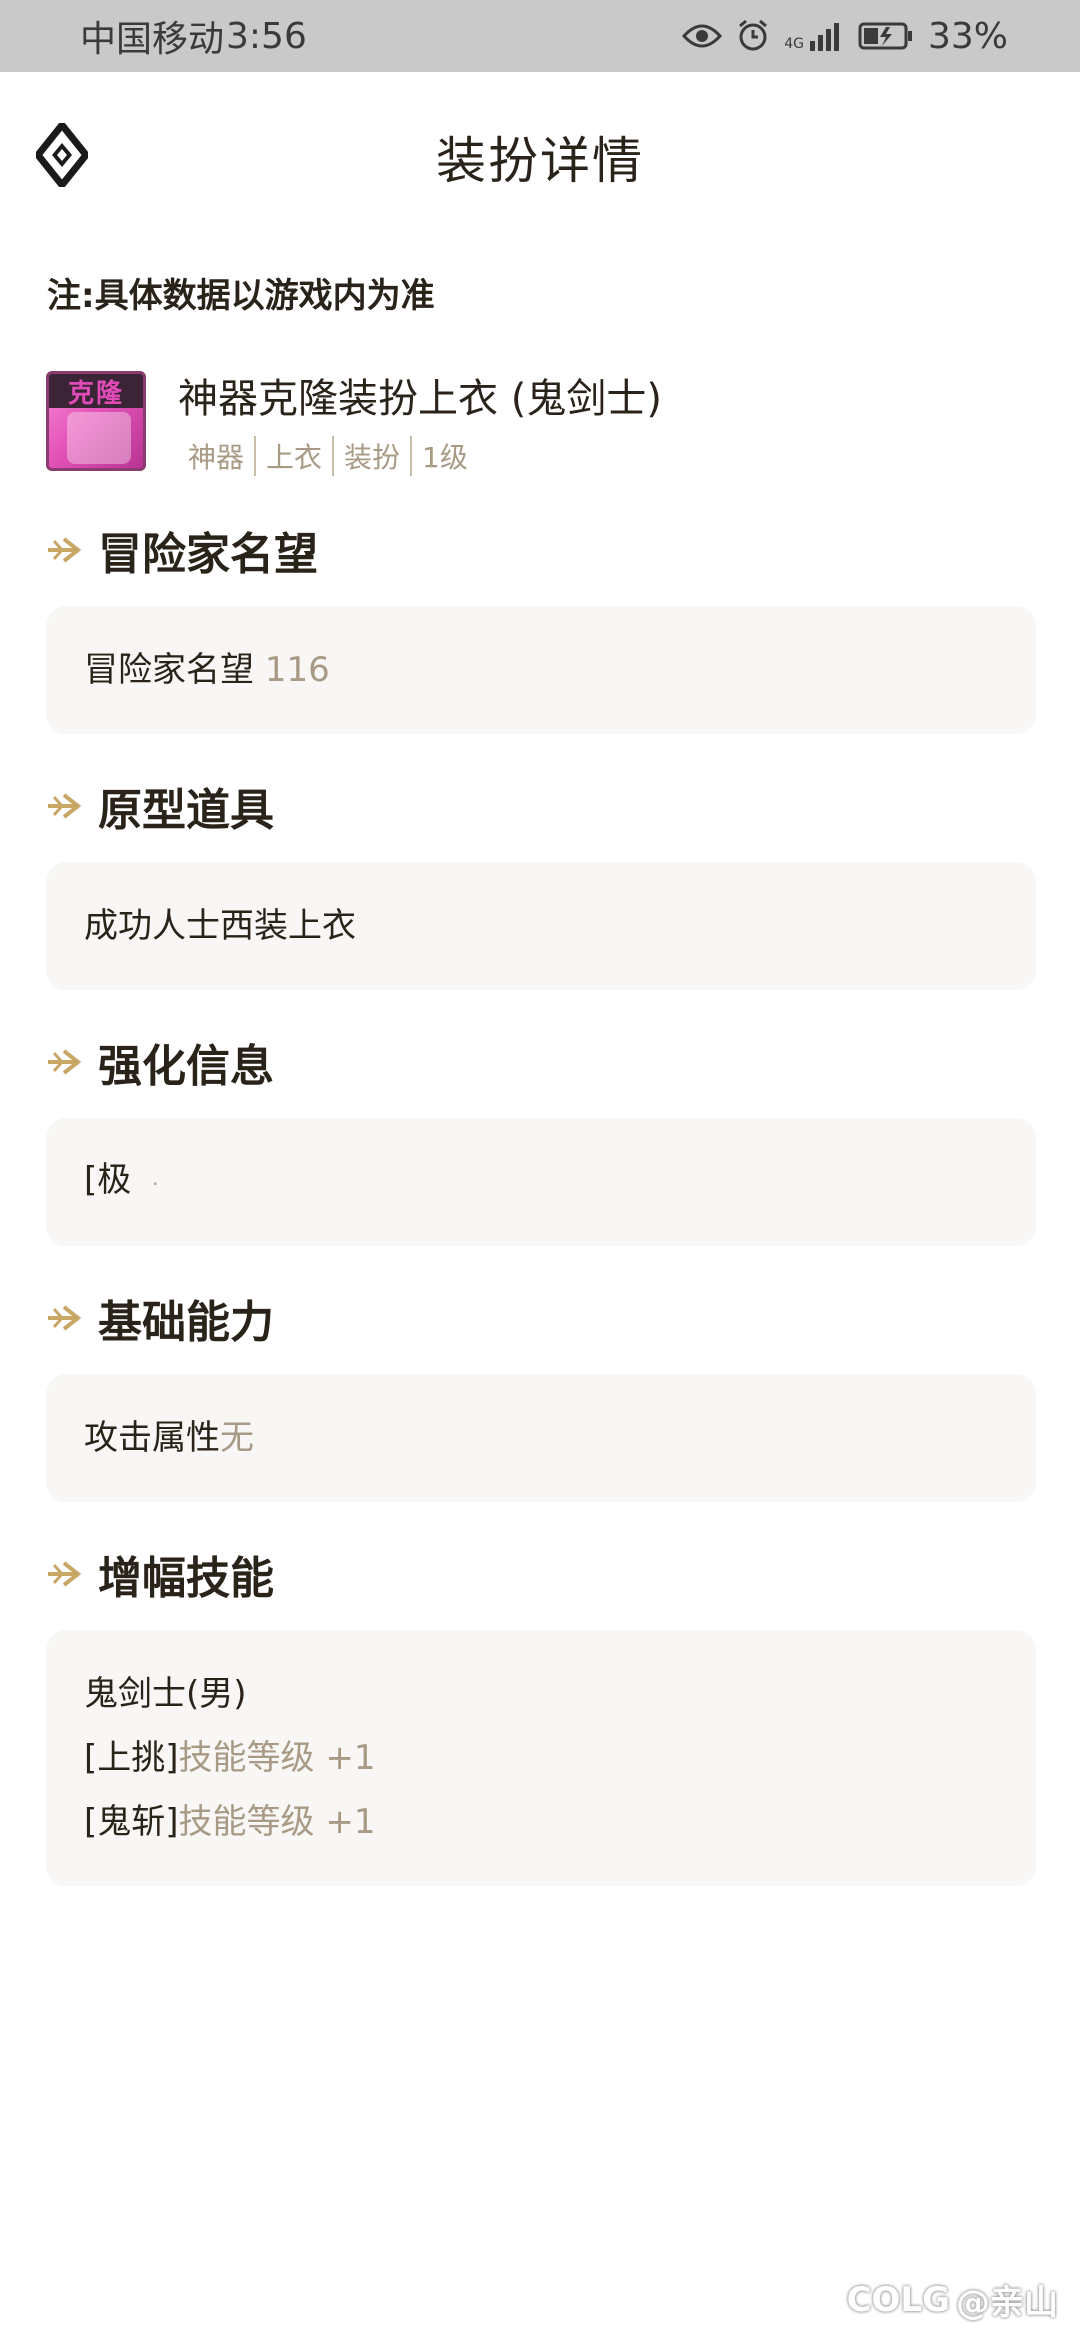  What do you see at coordinates (444, 456) in the screenshot?
I see `item-tag: 1级` at bounding box center [444, 456].